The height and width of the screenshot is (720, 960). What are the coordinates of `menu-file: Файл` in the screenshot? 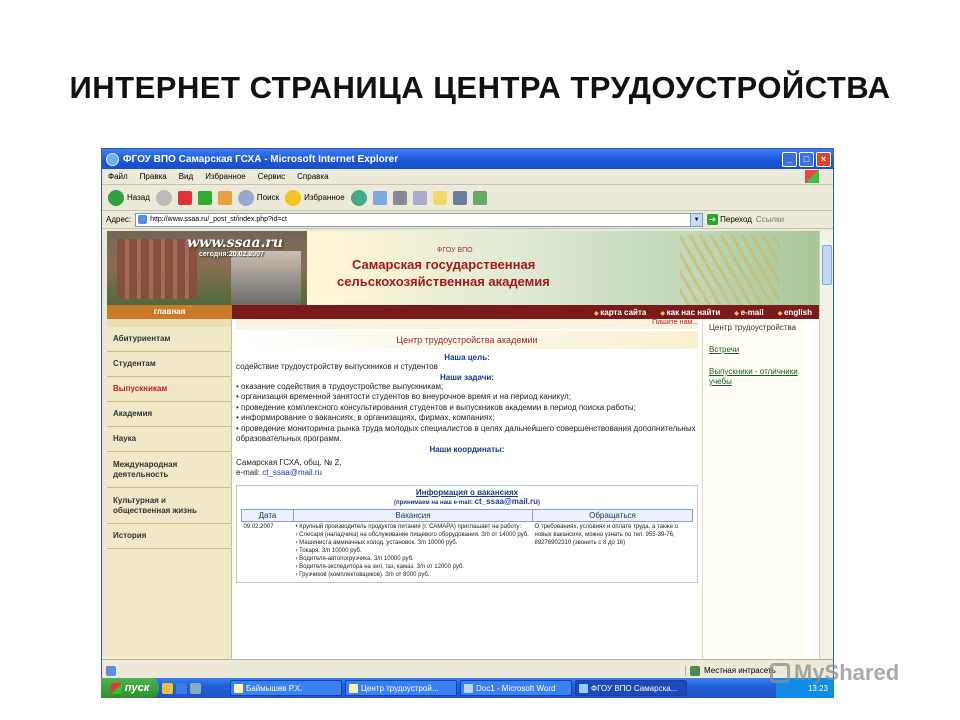 It's located at (118, 176).